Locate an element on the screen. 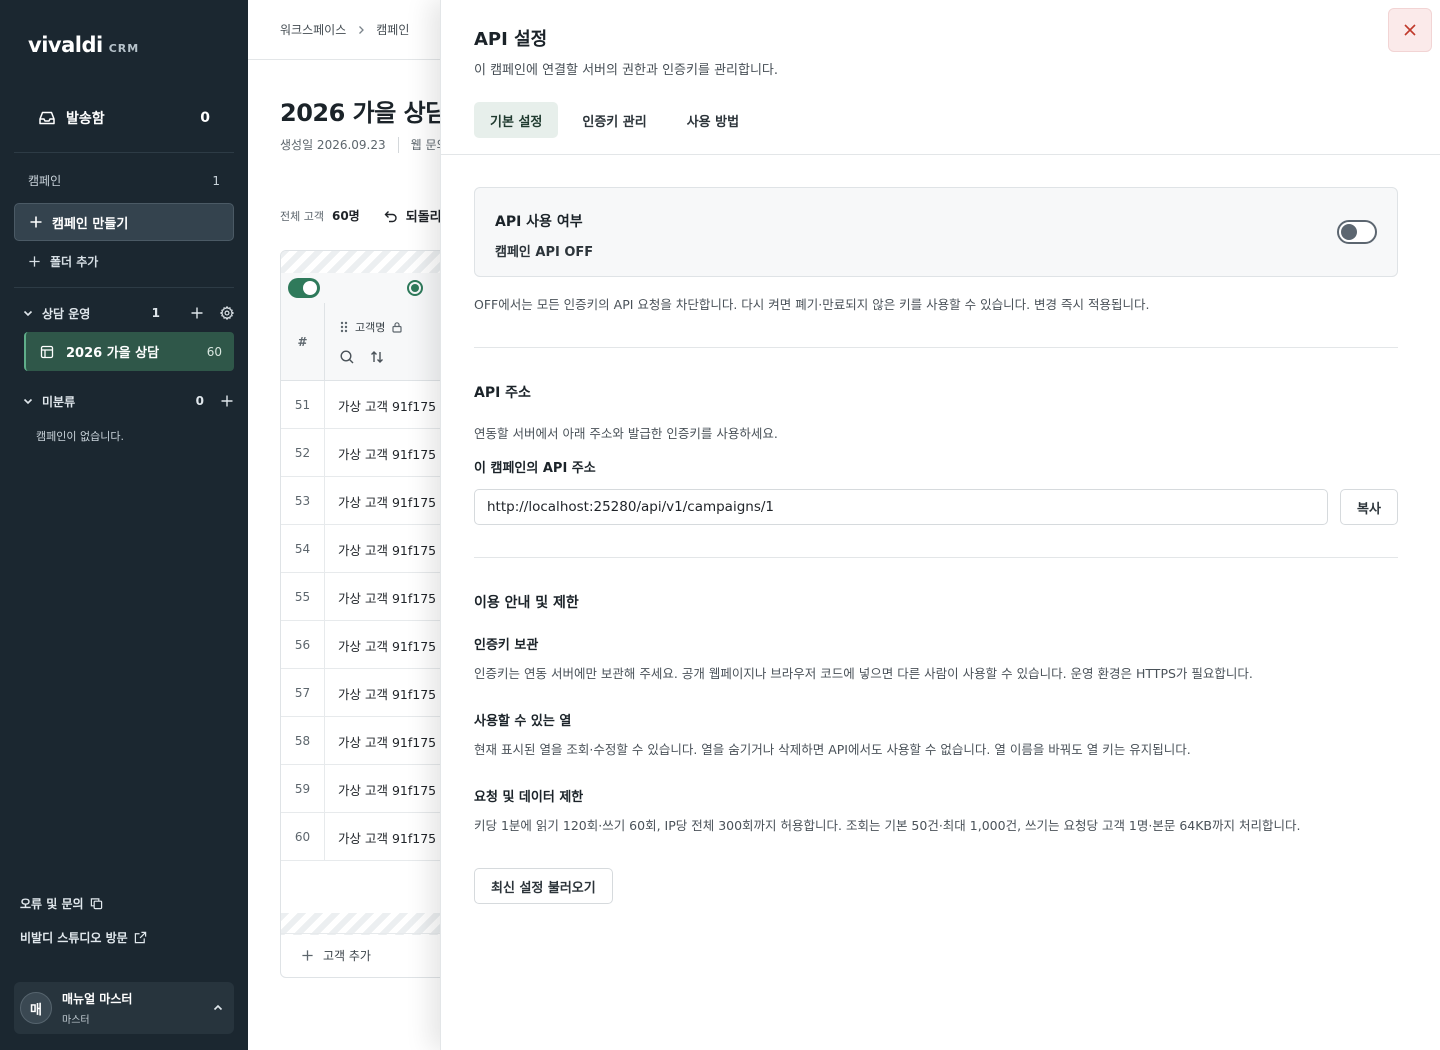 The width and height of the screenshot is (1440, 1050). breadcrumb: 워크스페이스 캠페인 is located at coordinates (344, 29).